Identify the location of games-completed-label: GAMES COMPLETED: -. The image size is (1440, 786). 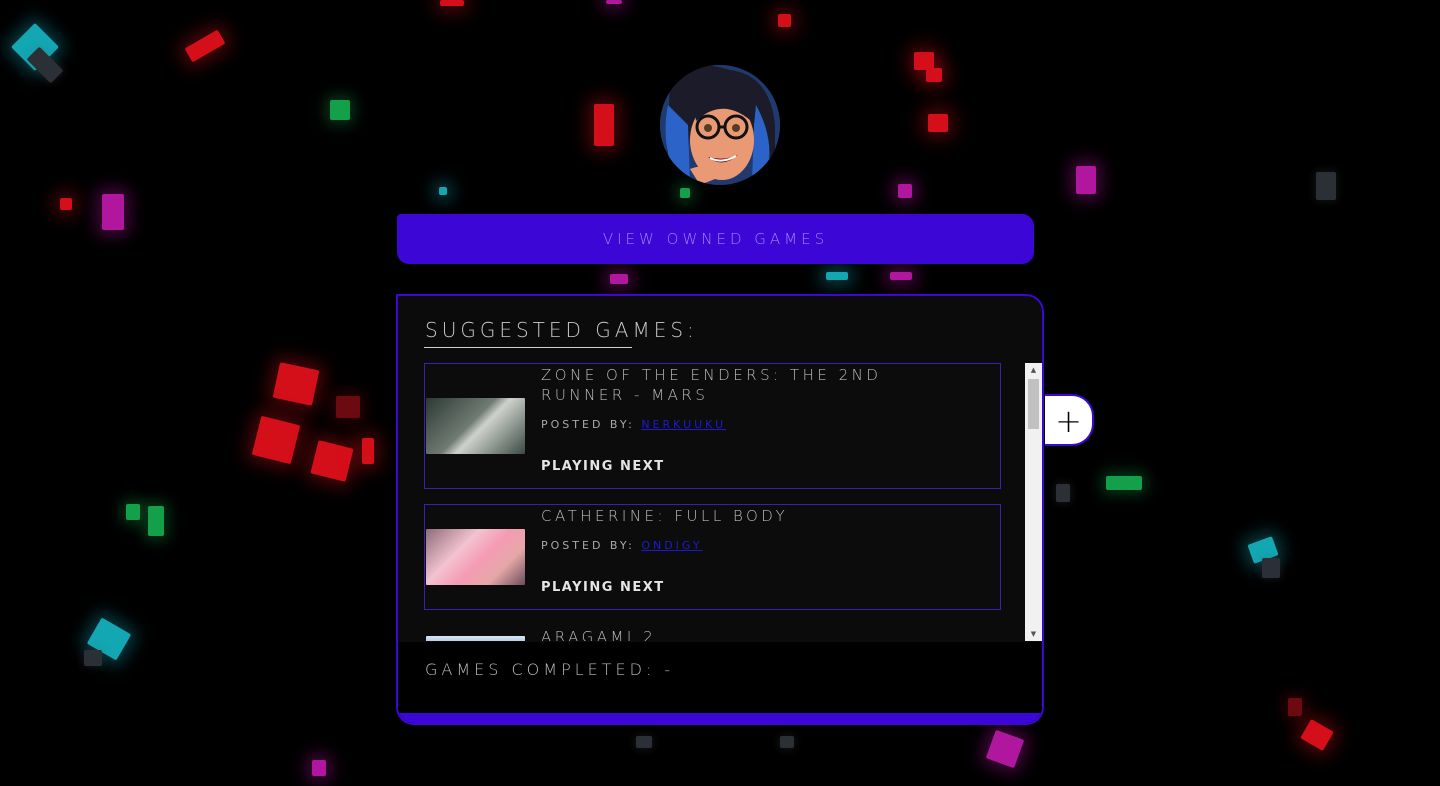
(550, 669).